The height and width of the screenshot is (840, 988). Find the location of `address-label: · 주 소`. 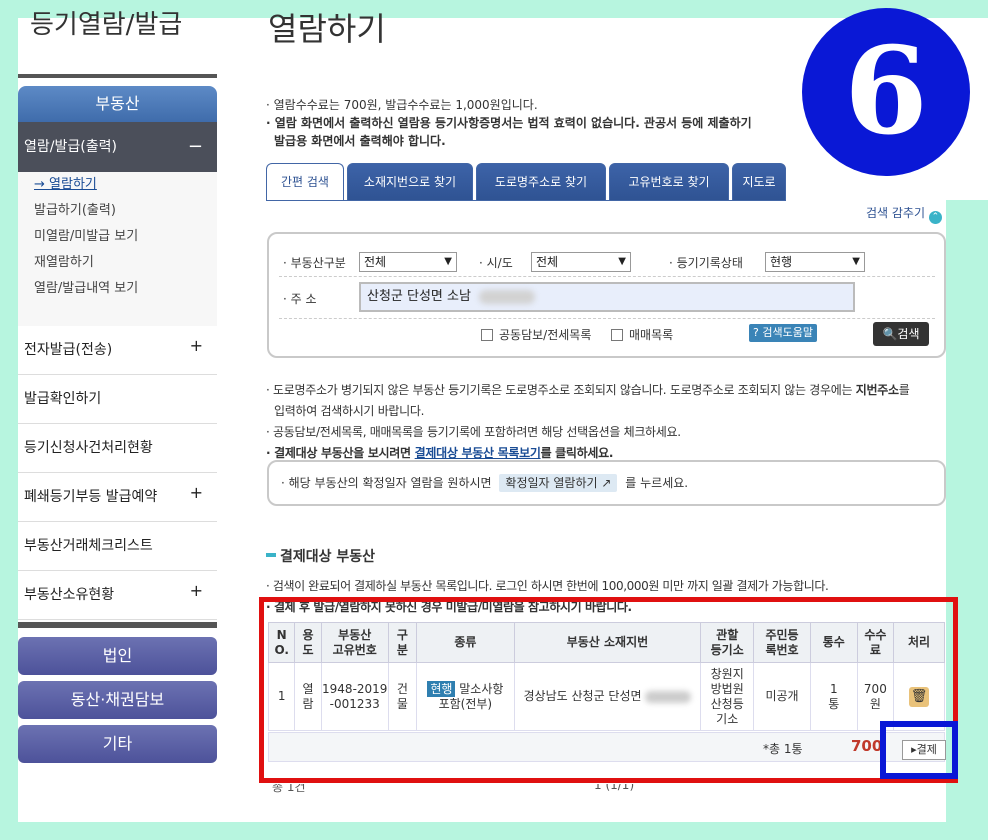

address-label: · 주 소 is located at coordinates (300, 299).